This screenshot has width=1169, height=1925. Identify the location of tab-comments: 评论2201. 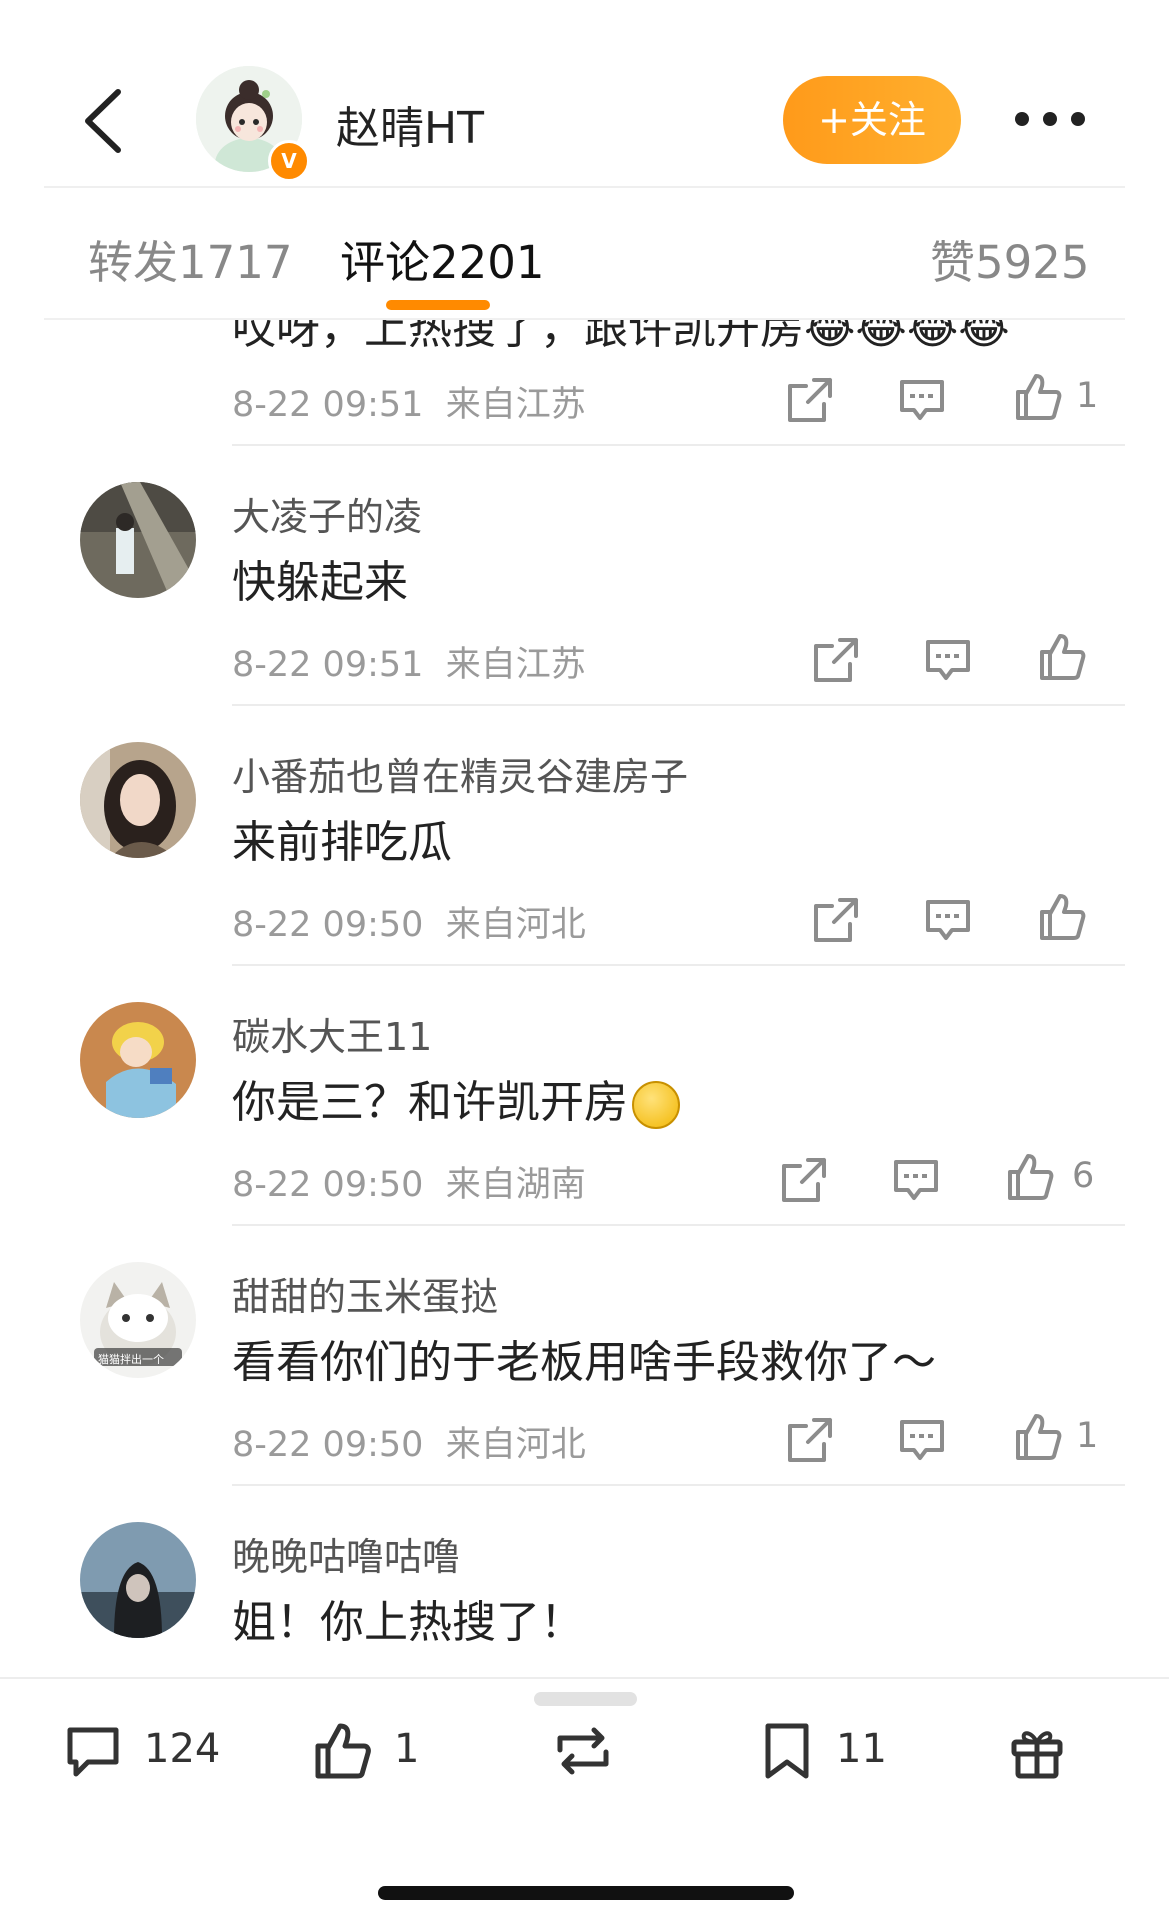
(442, 258).